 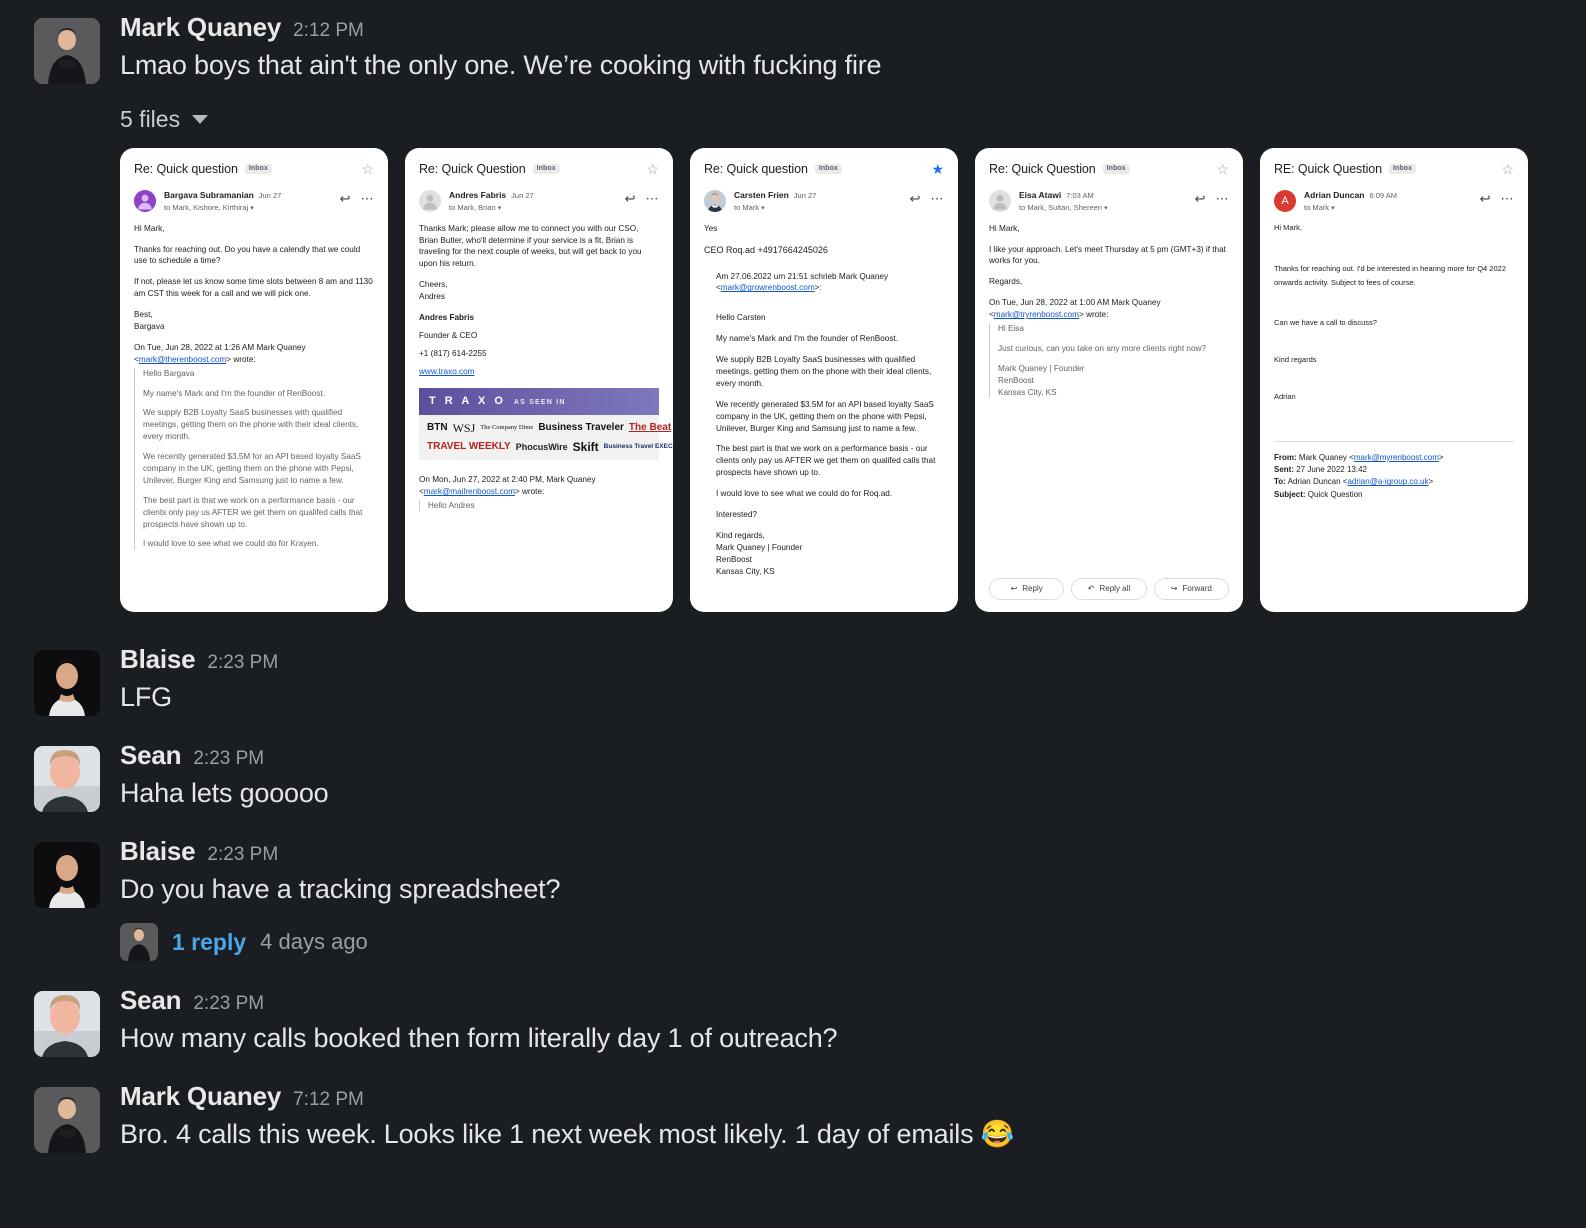 What do you see at coordinates (1060, 207) in the screenshot?
I see `recipients-text: to Mark, Sultan, Shereen` at bounding box center [1060, 207].